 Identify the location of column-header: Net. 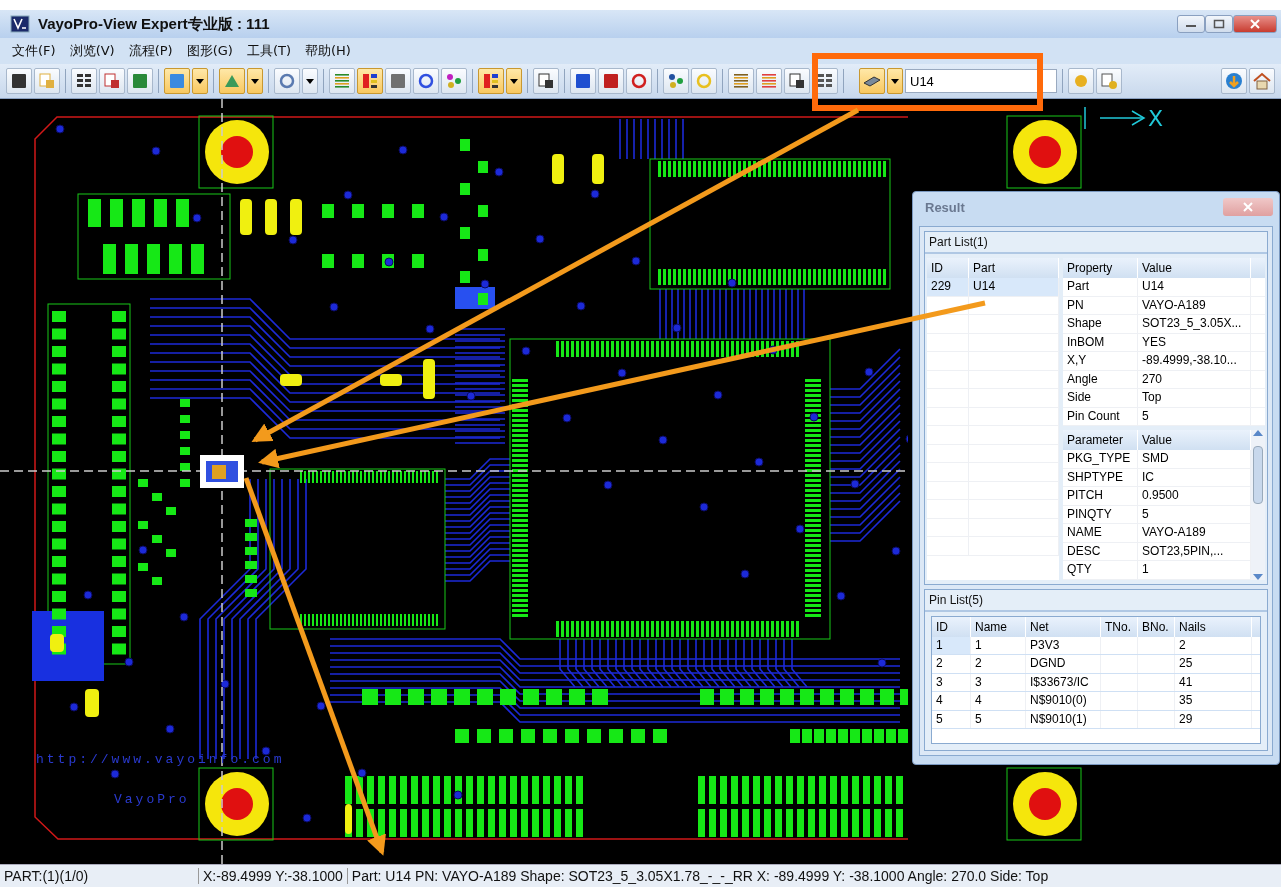
(1063, 626).